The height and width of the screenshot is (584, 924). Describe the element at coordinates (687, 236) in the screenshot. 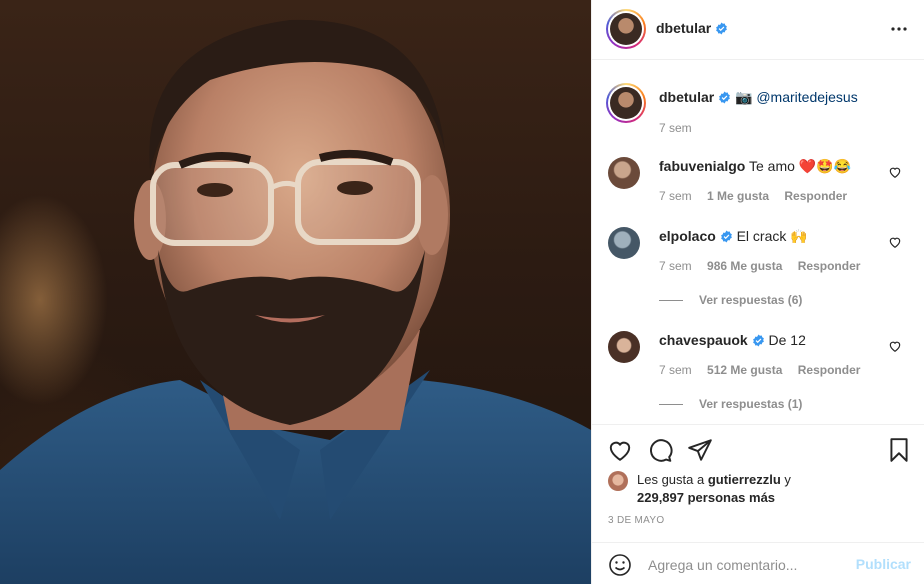

I see `comment-username: elpolaco` at that location.